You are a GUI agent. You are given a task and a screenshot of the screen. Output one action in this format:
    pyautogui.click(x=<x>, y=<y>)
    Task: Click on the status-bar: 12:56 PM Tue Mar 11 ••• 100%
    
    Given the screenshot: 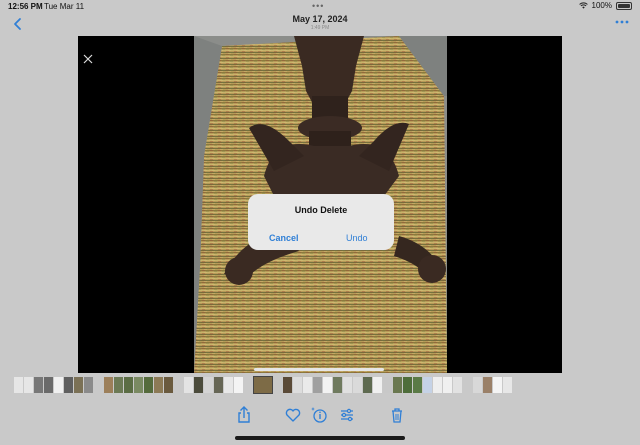 What is the action you would take?
    pyautogui.click(x=320, y=7)
    